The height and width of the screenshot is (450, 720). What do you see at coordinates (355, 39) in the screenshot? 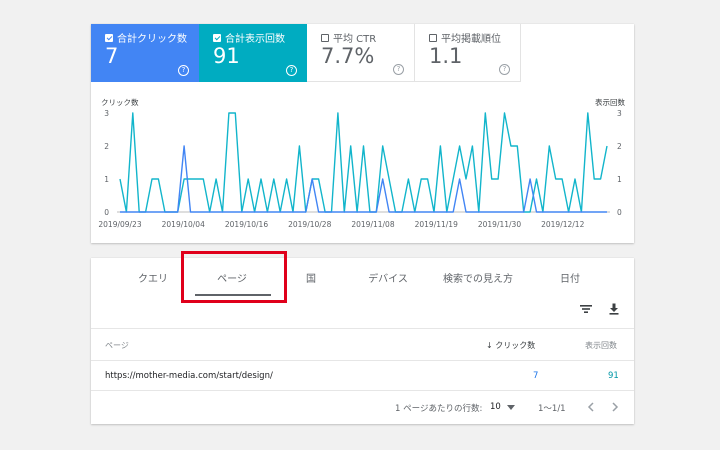
I see `metric-label: 平均 CTR` at bounding box center [355, 39].